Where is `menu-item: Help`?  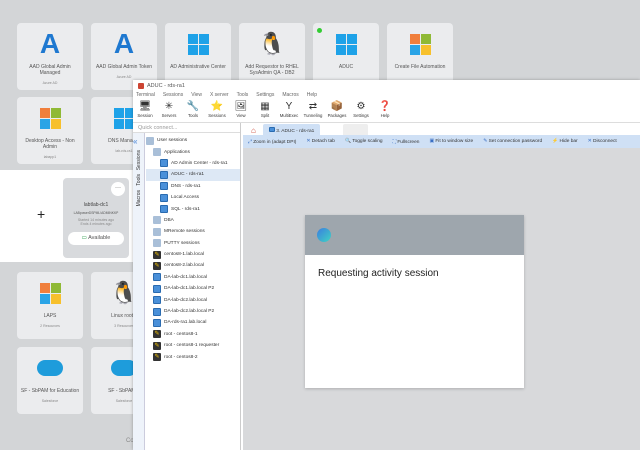
menu-item: Help is located at coordinates (312, 96).